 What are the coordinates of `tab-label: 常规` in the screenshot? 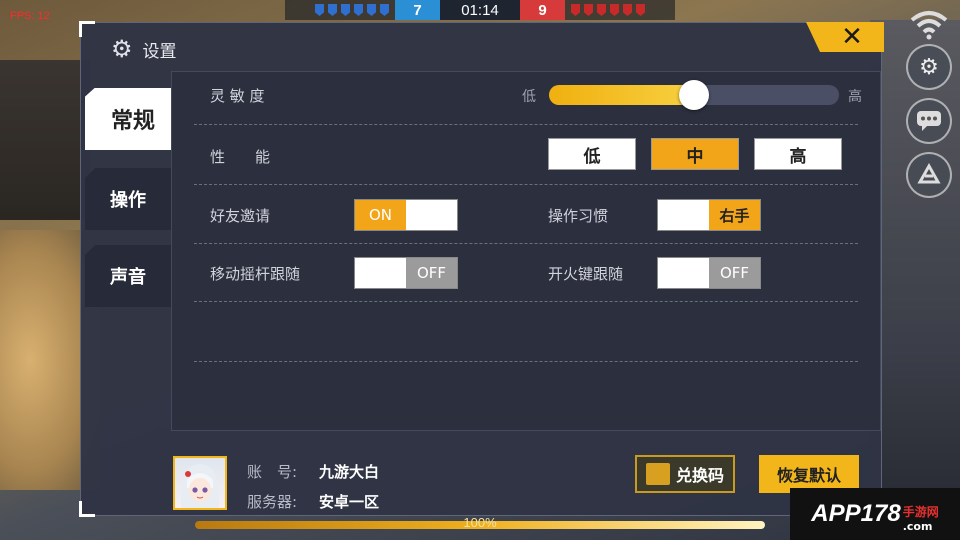 It's located at (132, 121).